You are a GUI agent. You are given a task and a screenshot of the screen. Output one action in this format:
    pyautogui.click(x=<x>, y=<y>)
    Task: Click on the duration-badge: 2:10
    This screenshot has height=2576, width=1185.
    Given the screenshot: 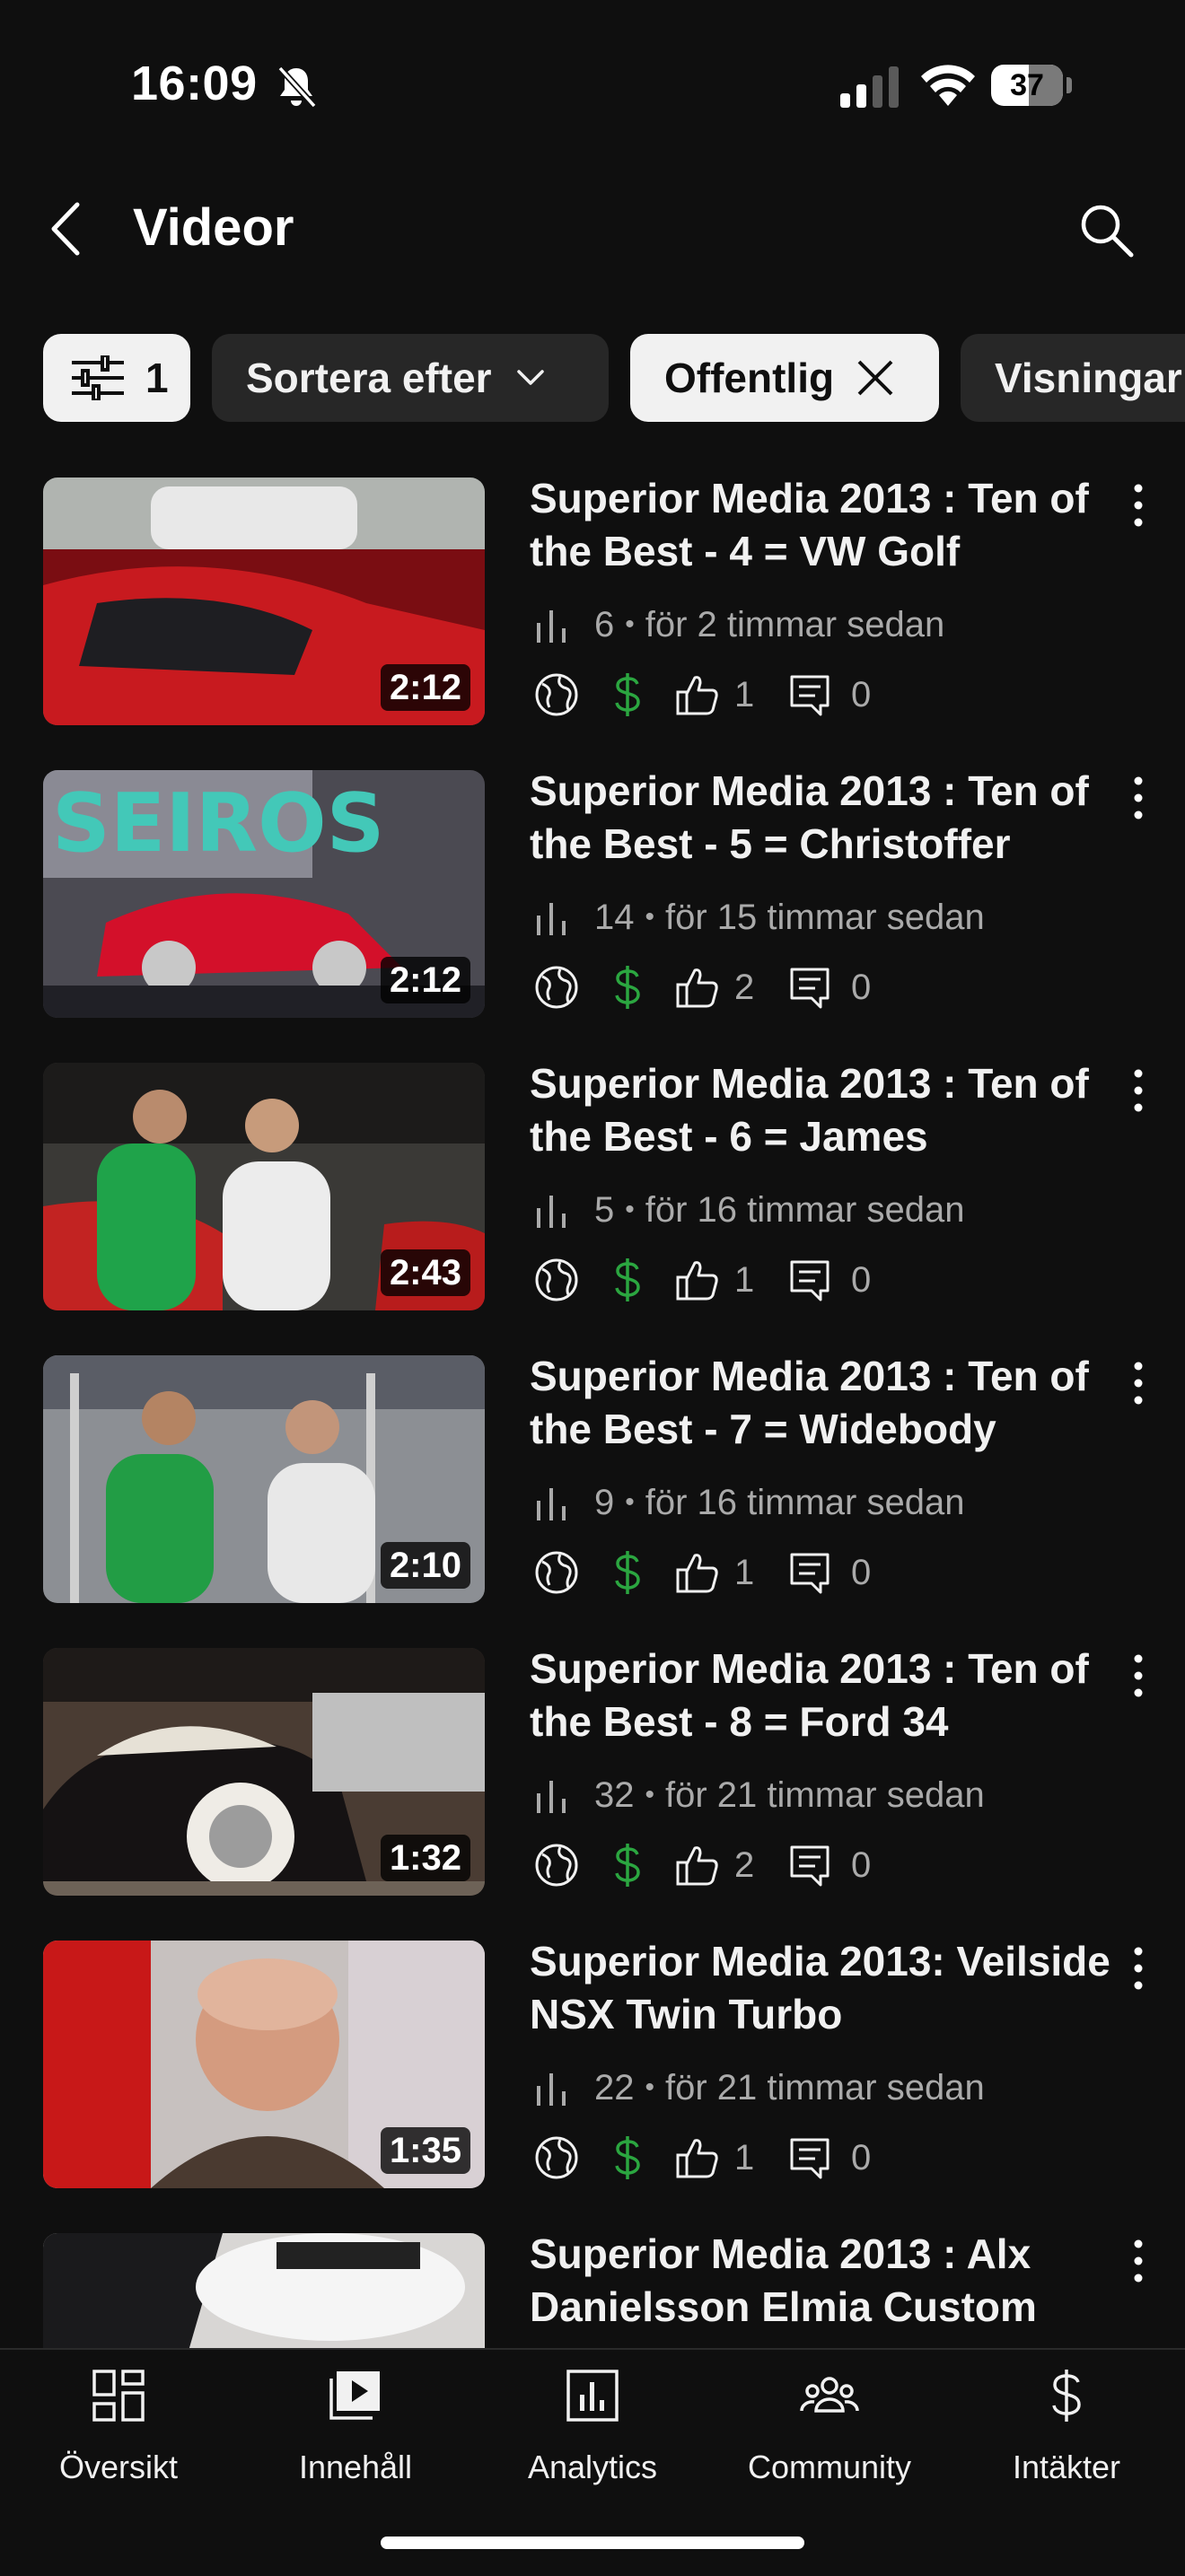 What is the action you would take?
    pyautogui.click(x=425, y=1565)
    